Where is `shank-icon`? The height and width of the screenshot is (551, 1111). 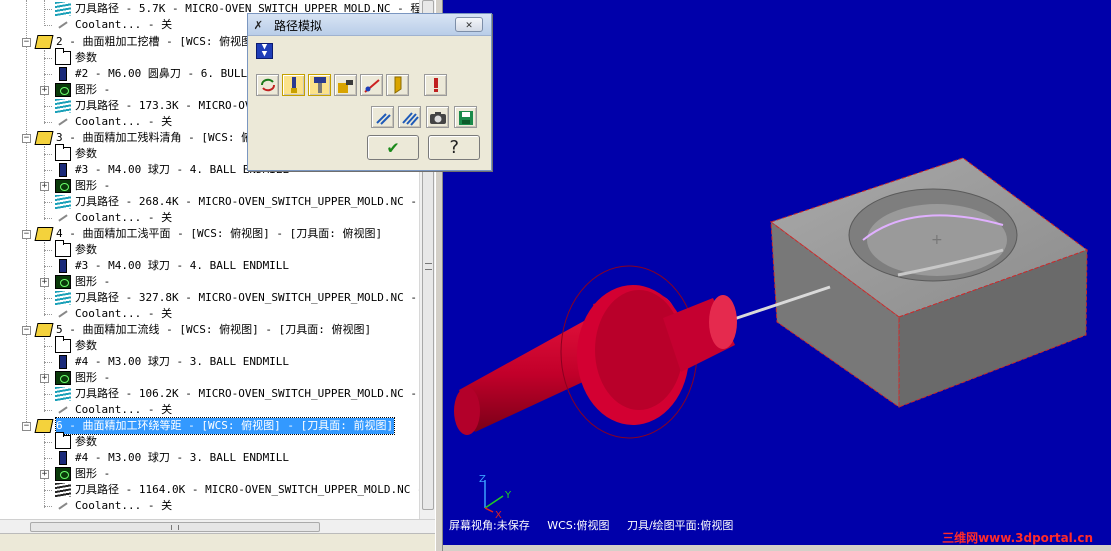
shank-icon is located at coordinates (397, 85).